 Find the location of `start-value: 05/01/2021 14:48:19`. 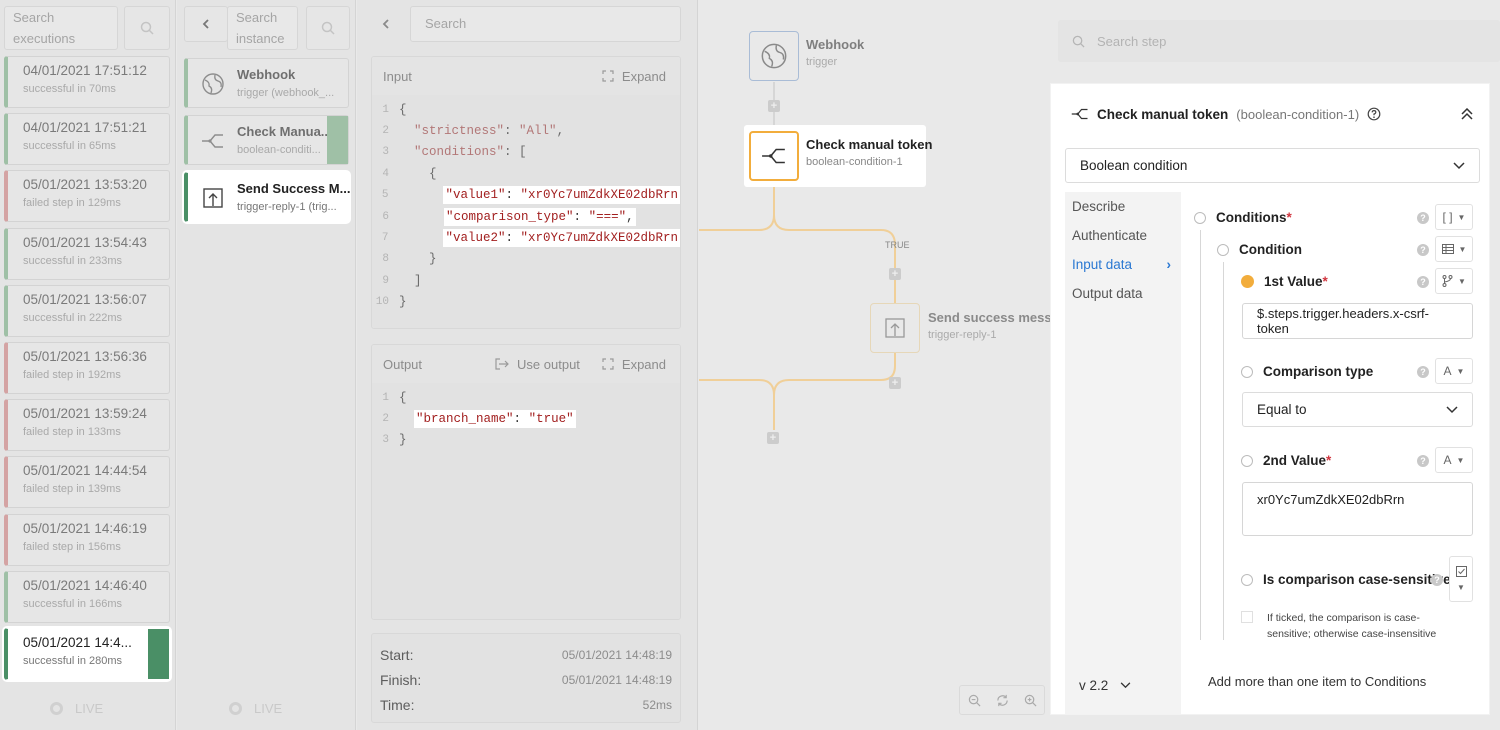

start-value: 05/01/2021 14:48:19 is located at coordinates (616, 654).